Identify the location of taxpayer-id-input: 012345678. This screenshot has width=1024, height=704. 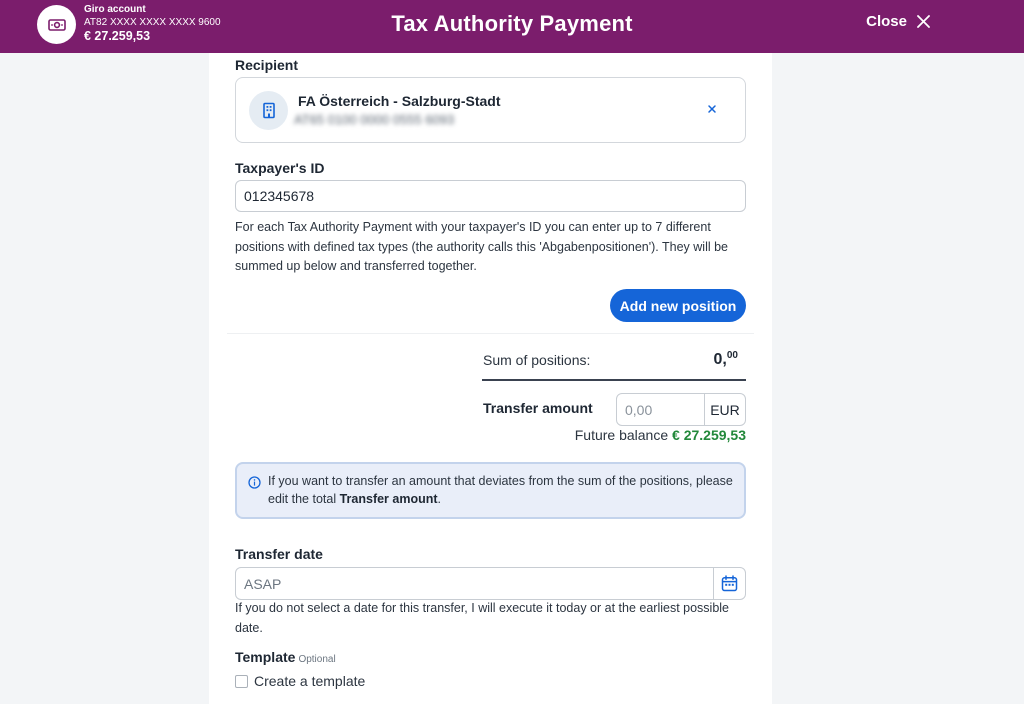
(490, 196).